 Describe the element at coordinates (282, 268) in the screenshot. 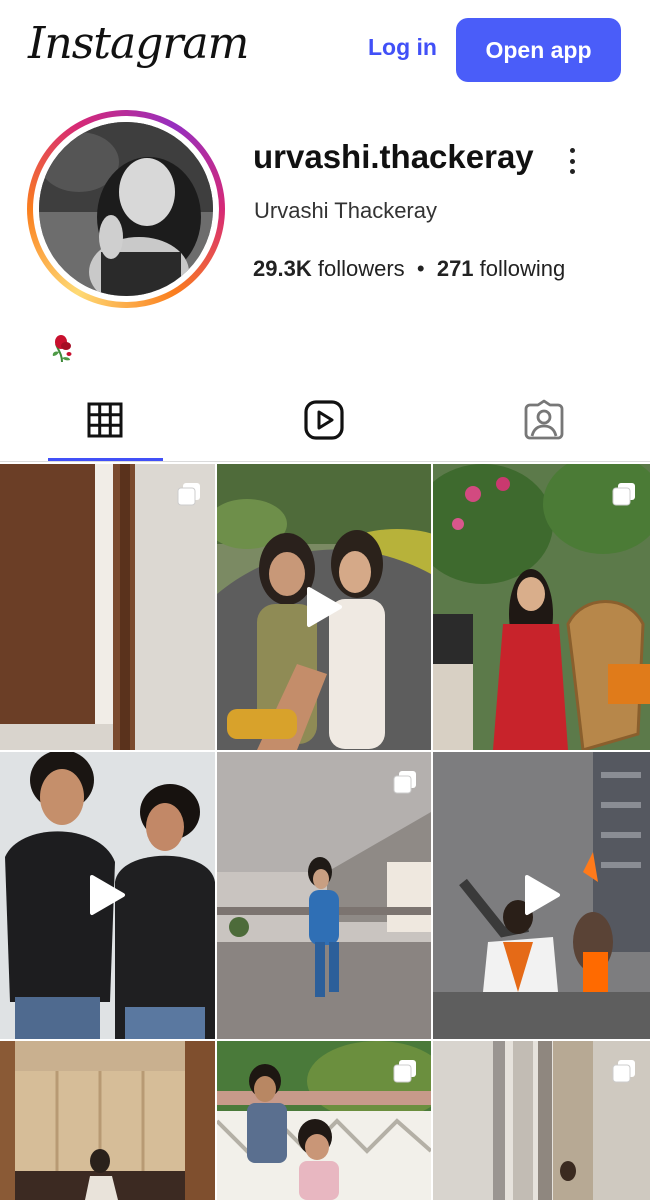

I see `followers-count: 29.3K` at that location.